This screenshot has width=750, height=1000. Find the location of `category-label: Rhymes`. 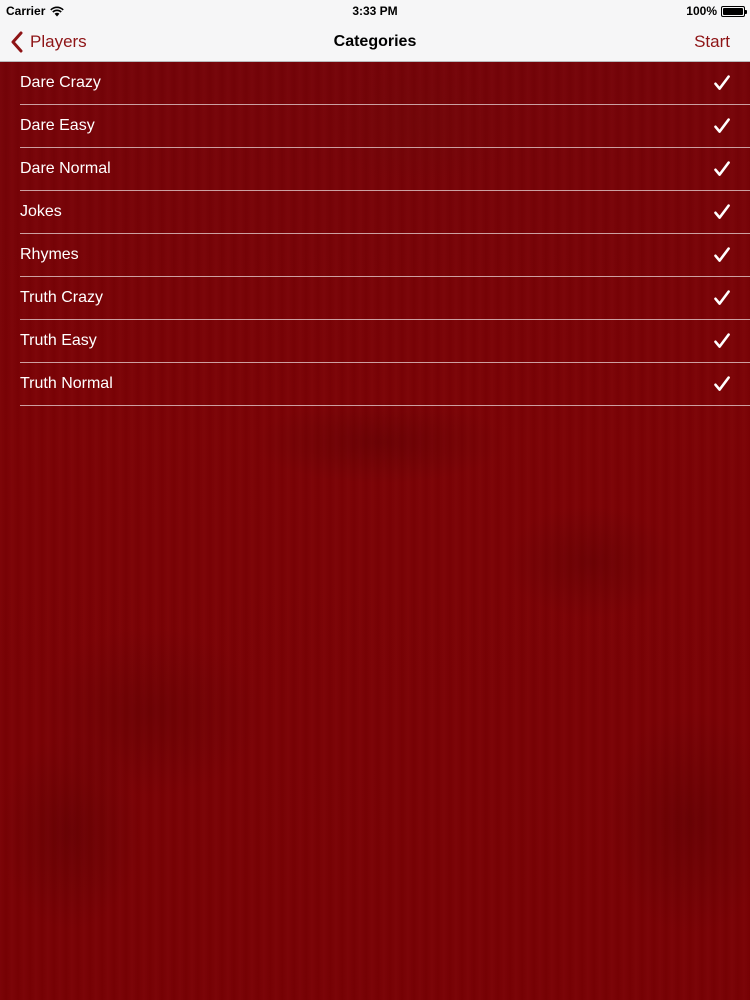

category-label: Rhymes is located at coordinates (49, 254).